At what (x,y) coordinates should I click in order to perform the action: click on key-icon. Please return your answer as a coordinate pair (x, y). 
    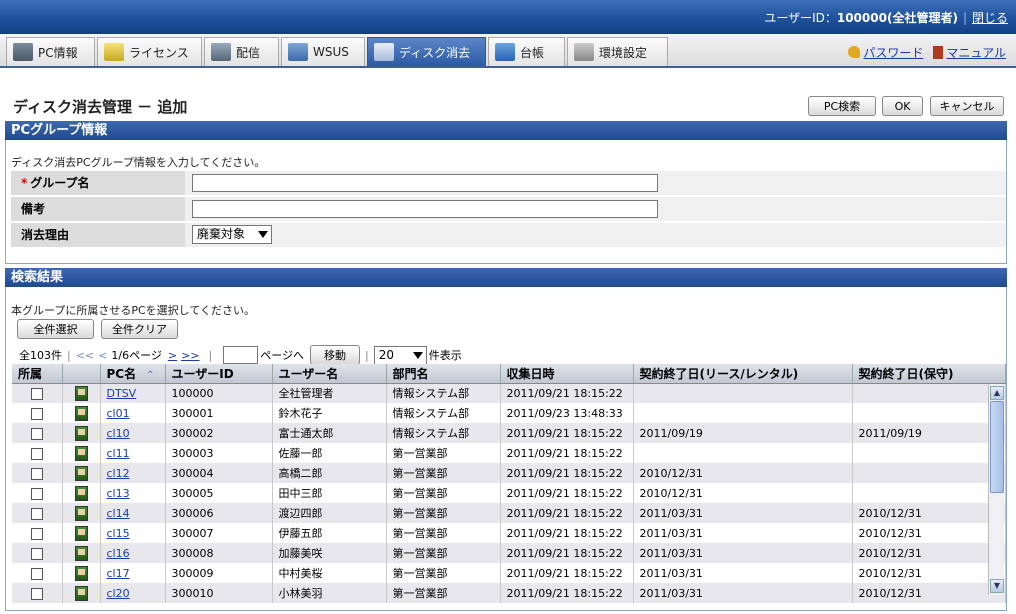
    Looking at the image, I should click on (854, 52).